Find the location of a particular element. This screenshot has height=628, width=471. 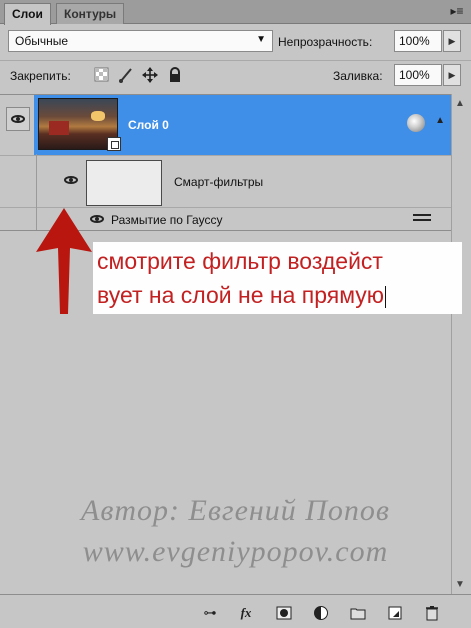

watermark-url: www.evgeniypopov.com is located at coordinates (235, 551).